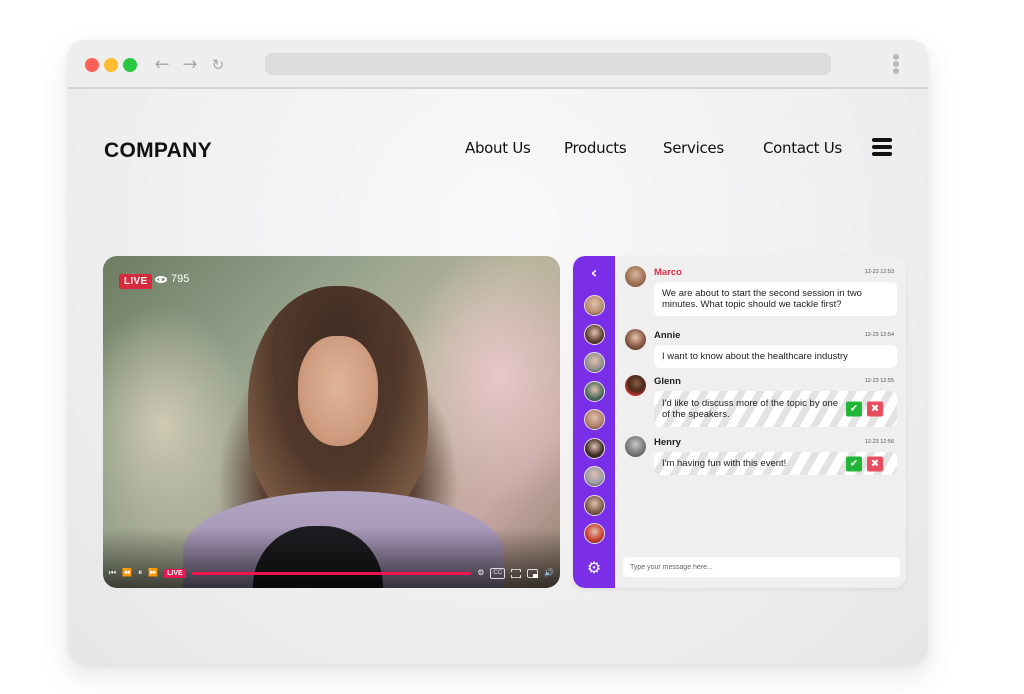 The image size is (1024, 694). What do you see at coordinates (761, 567) in the screenshot?
I see `chat-message-input` at bounding box center [761, 567].